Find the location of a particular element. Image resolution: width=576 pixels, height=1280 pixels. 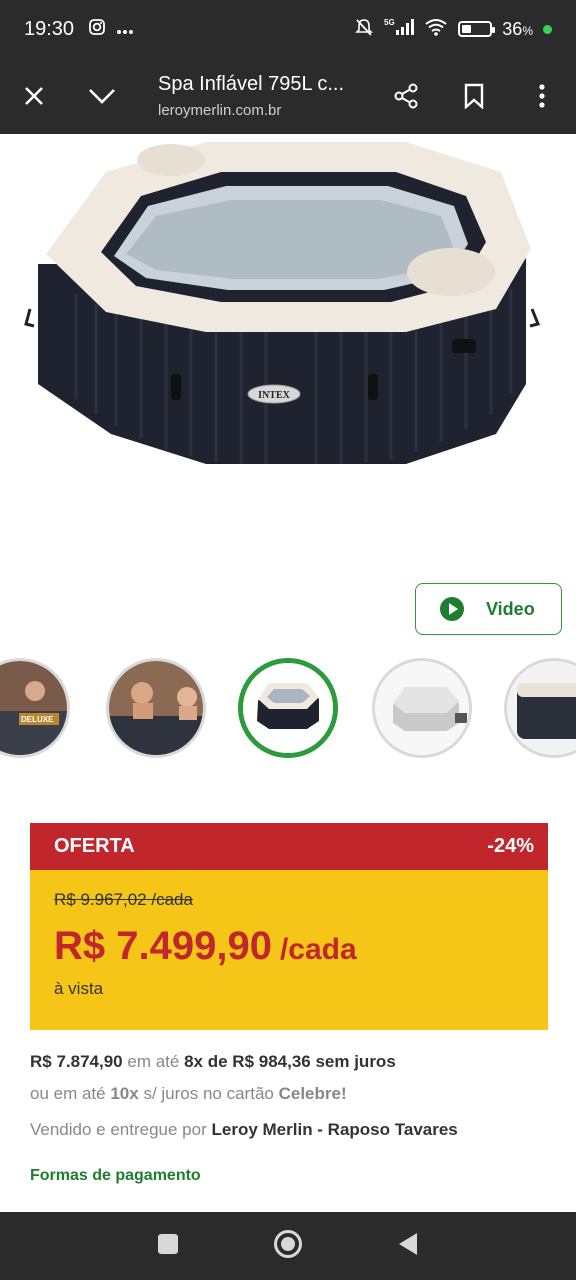

recents-button is located at coordinates (168, 1246).